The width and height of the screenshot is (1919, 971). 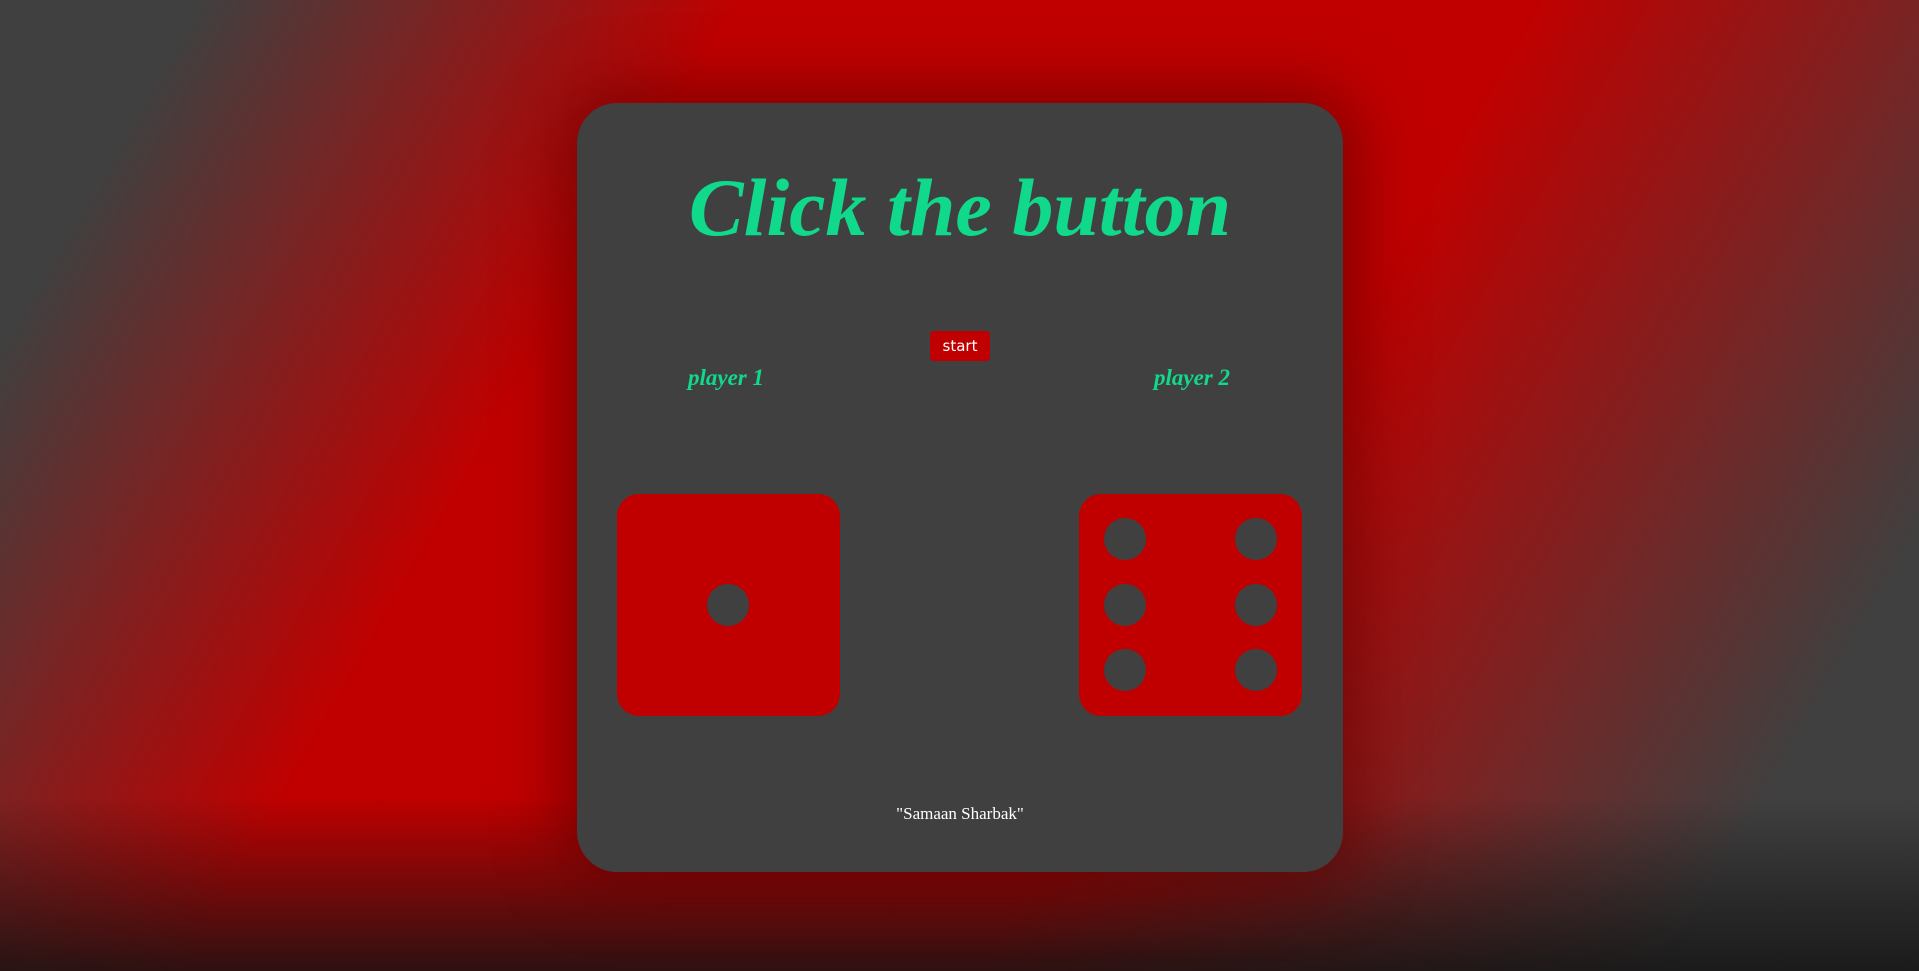 I want to click on author-credit: "Samaan Sharbak", so click(x=960, y=813).